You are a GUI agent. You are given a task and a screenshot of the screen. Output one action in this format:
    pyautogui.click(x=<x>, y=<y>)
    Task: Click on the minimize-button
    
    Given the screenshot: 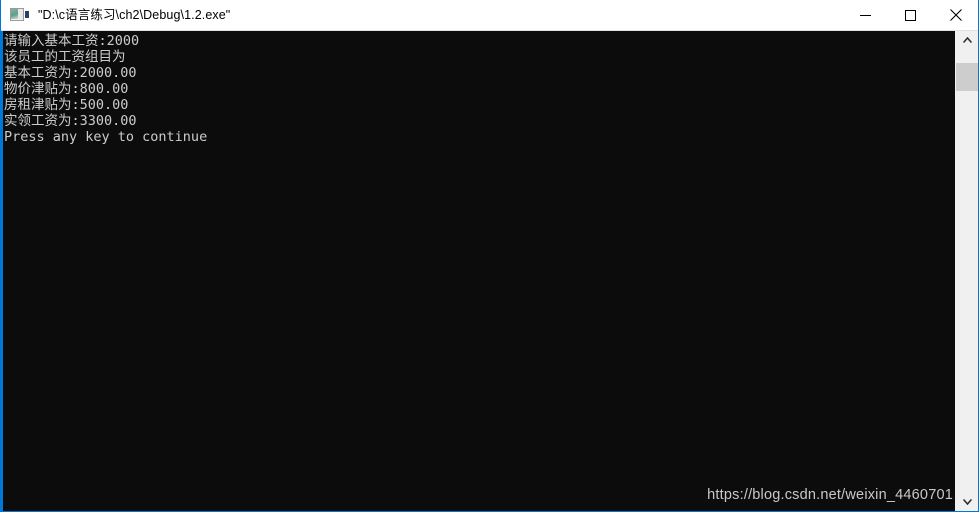 What is the action you would take?
    pyautogui.click(x=865, y=15)
    